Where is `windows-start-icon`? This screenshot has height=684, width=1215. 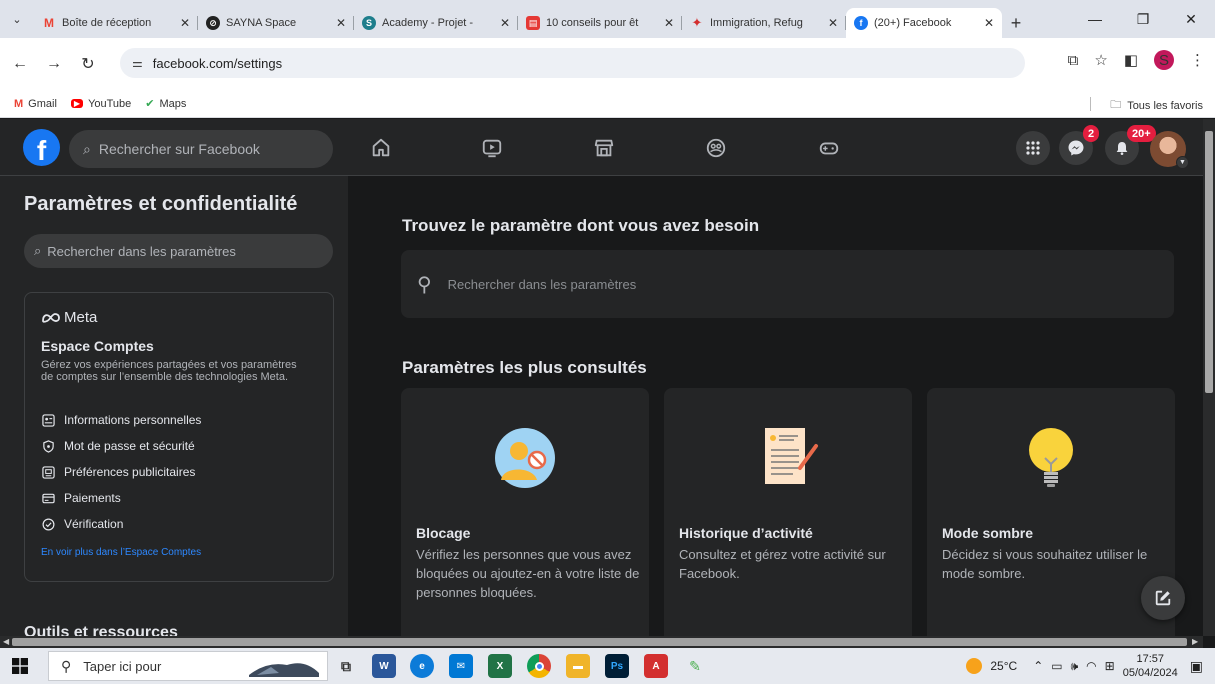 windows-start-icon is located at coordinates (20, 666).